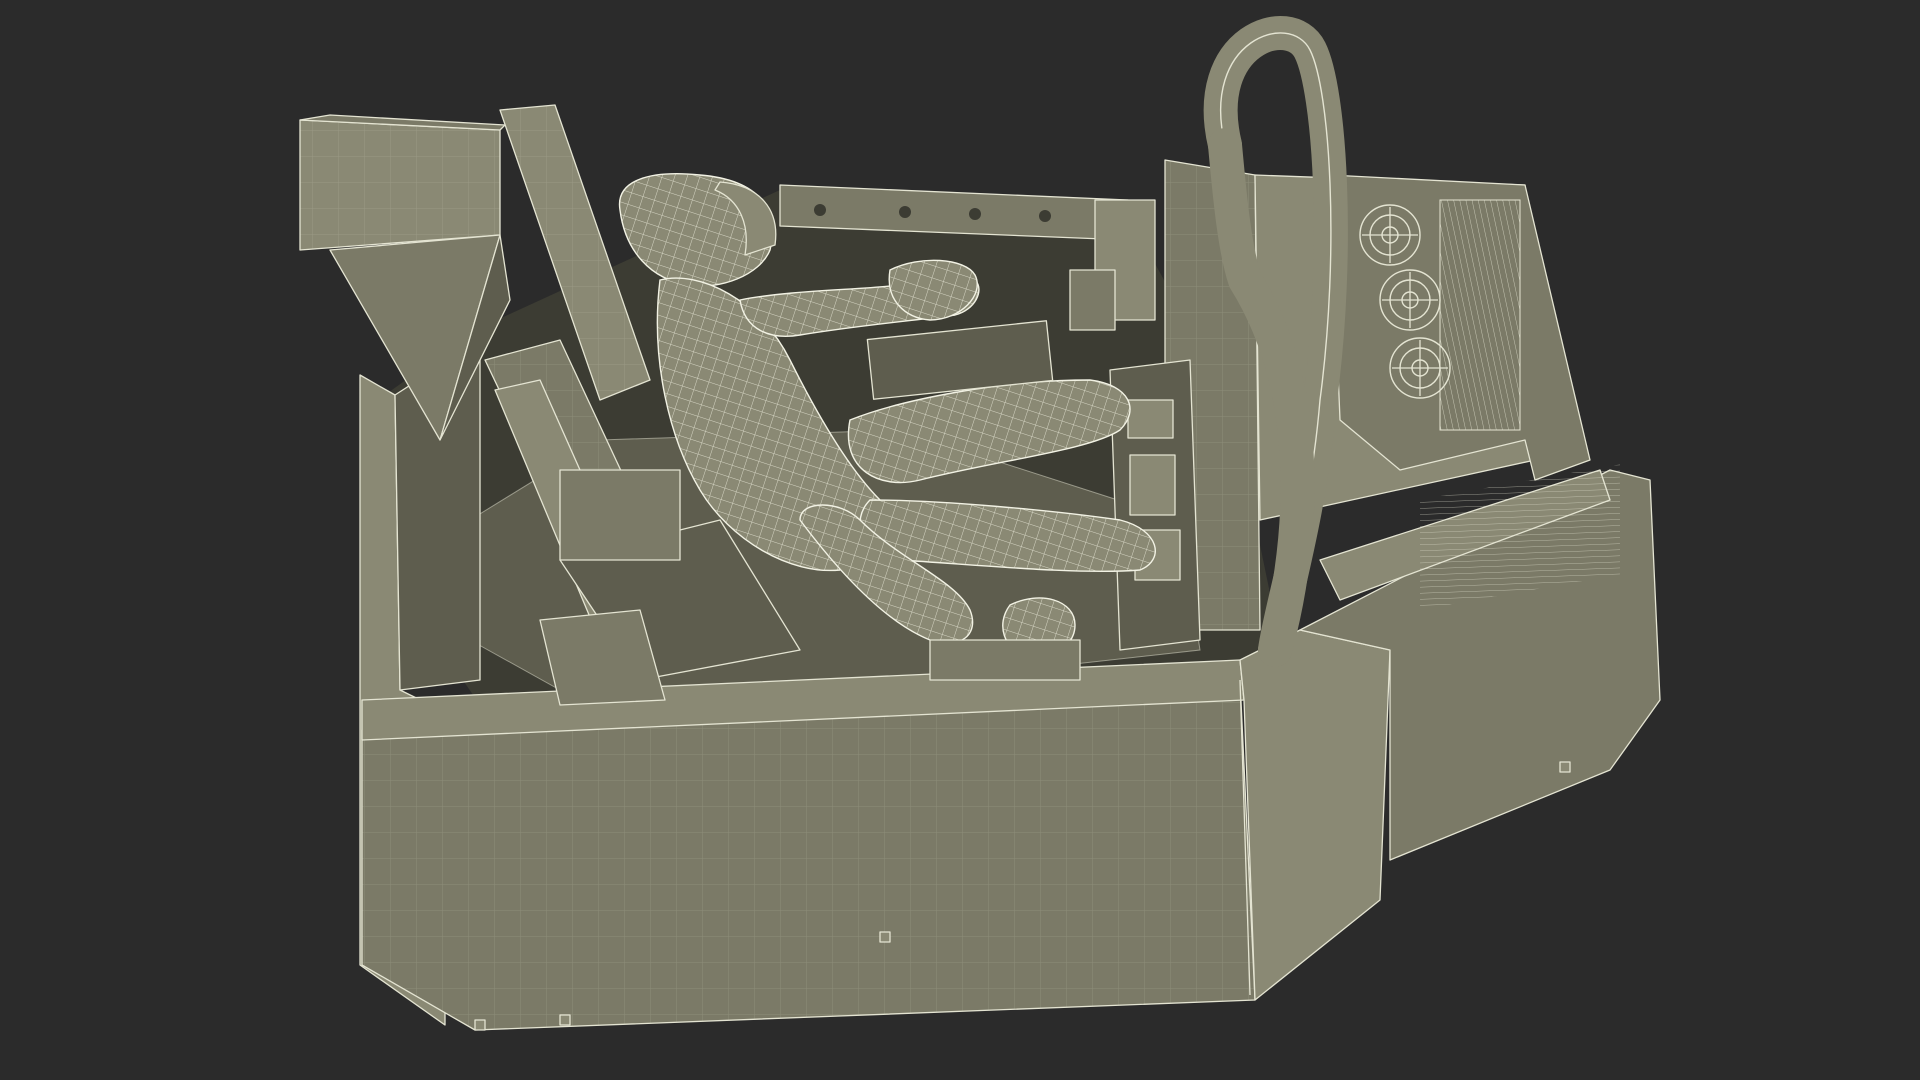 Image resolution: width=1920 pixels, height=1080 pixels. I want to click on dashboard-grille, so click(1480, 315).